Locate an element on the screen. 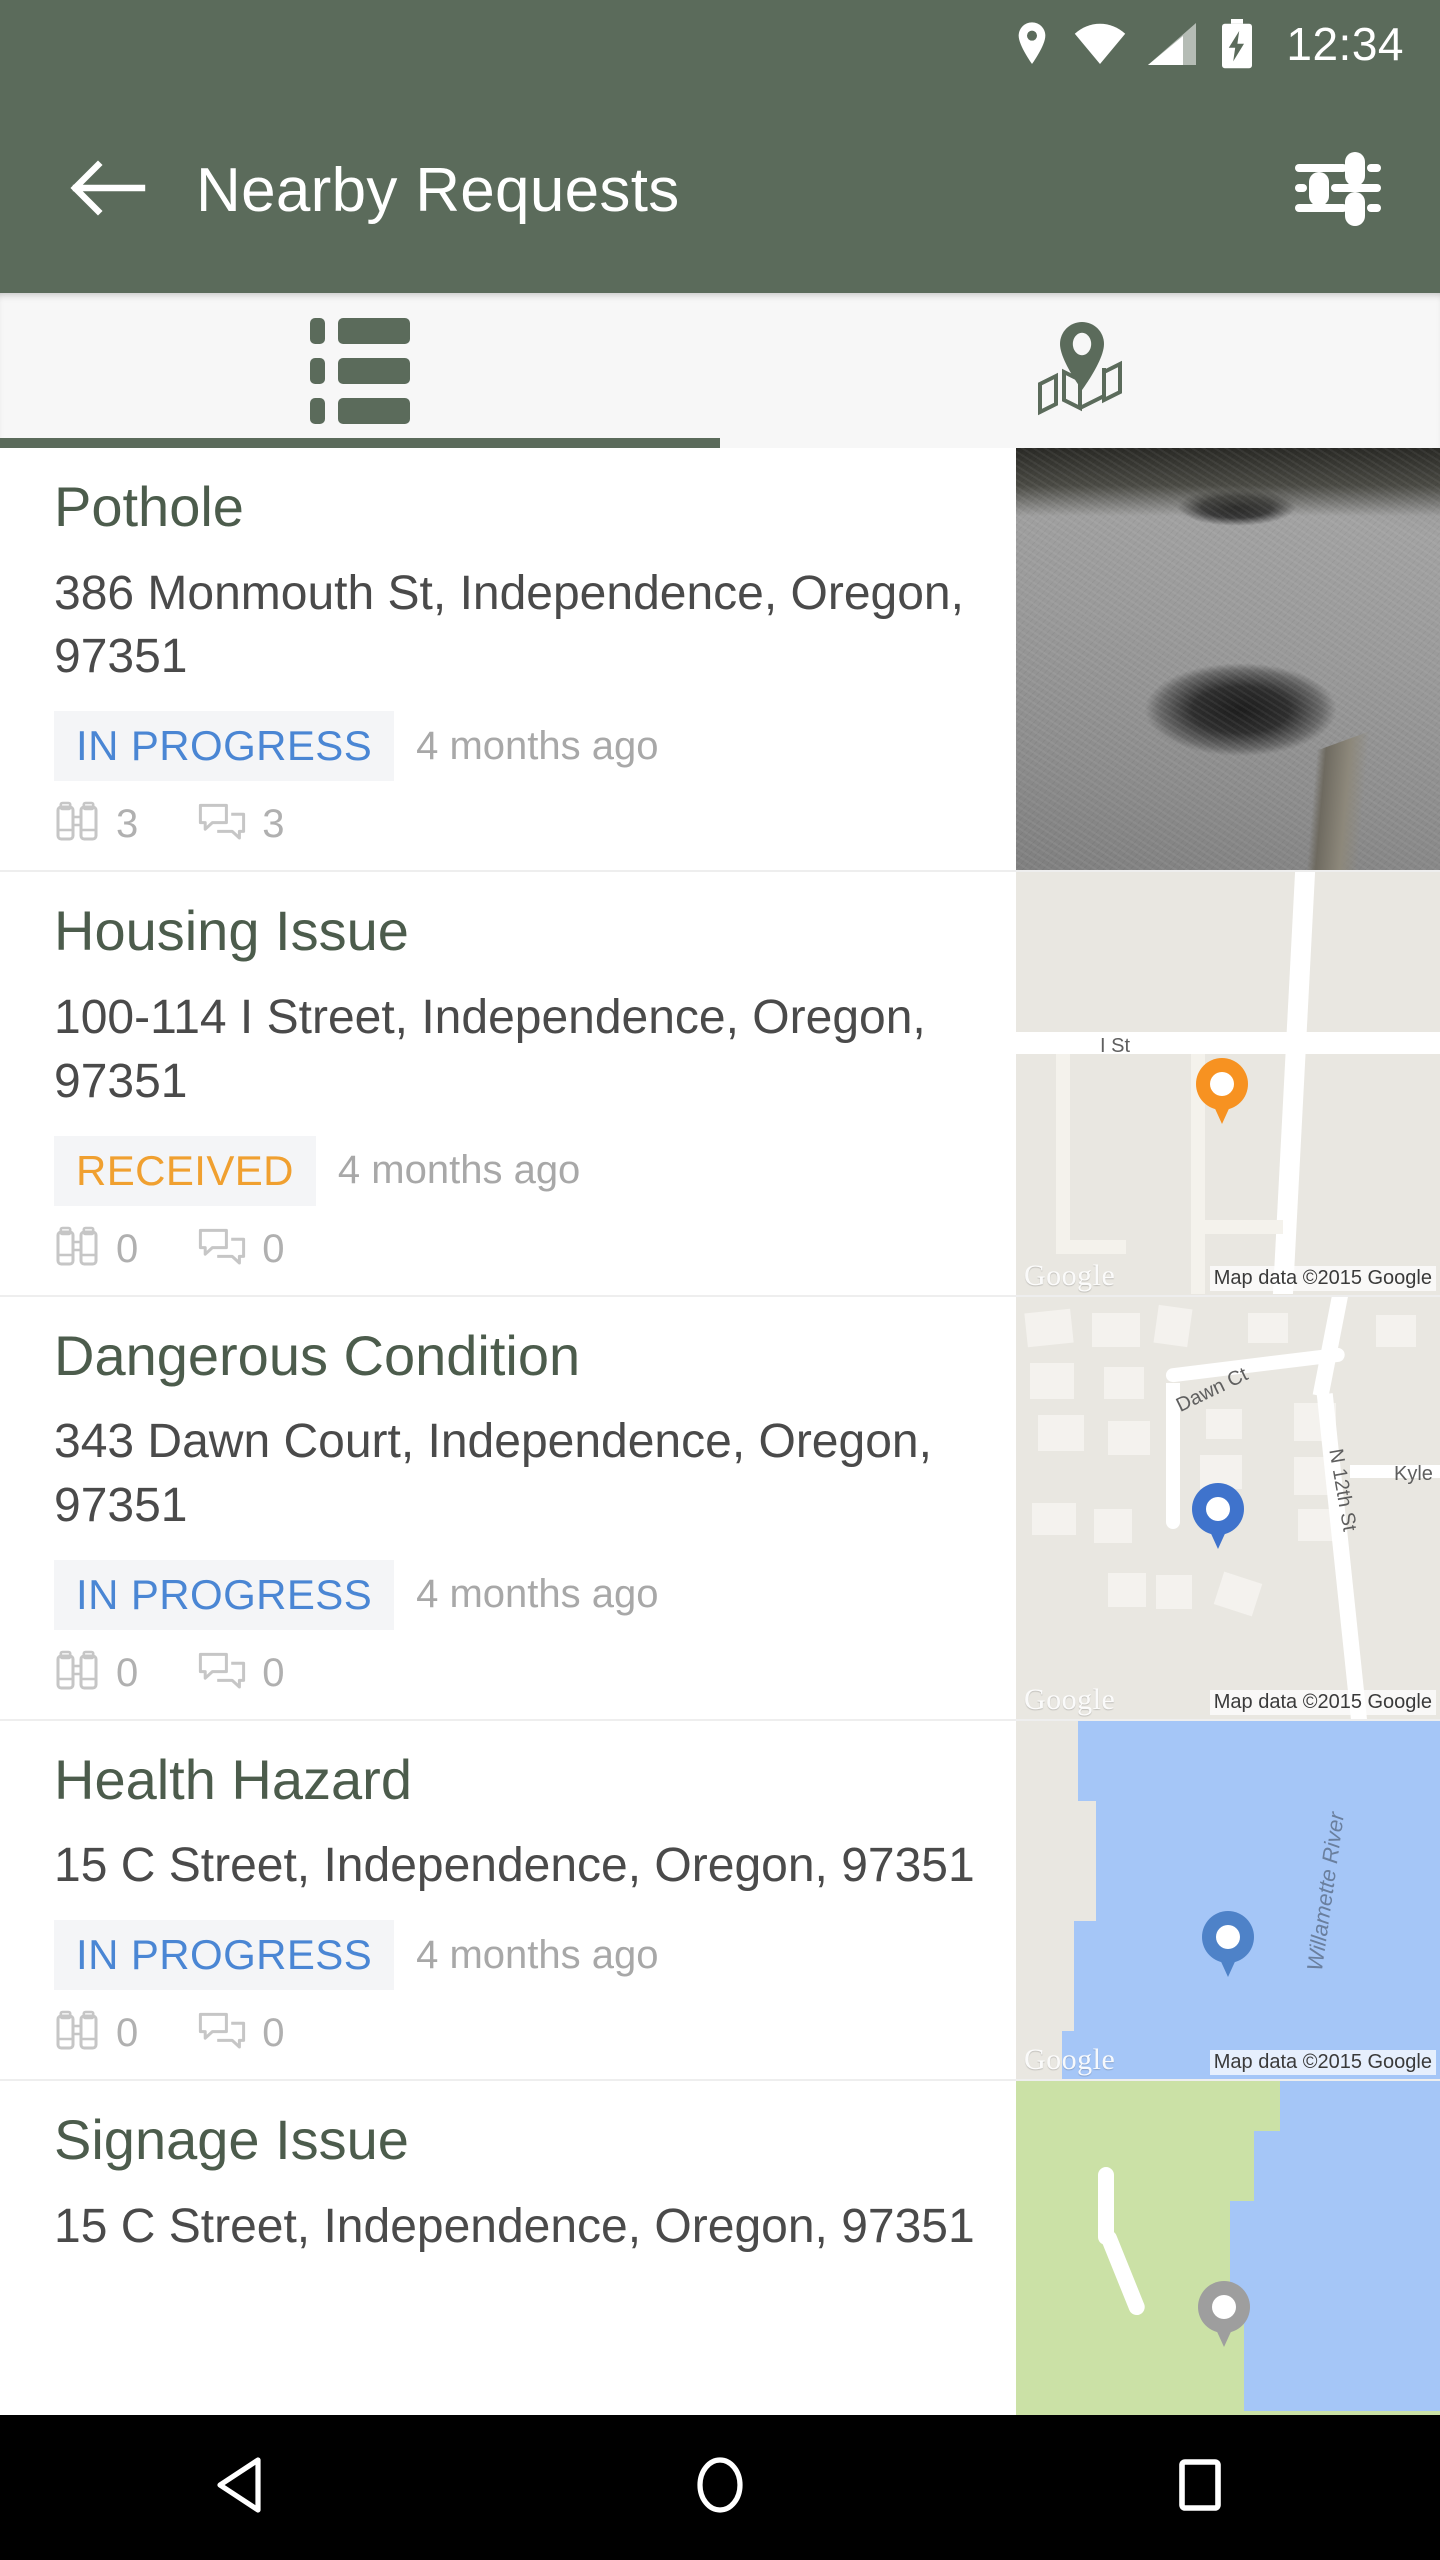 Image resolution: width=1440 pixels, height=2560 pixels. request-meta: RECEIVED 4 months ago is located at coordinates (520, 1170).